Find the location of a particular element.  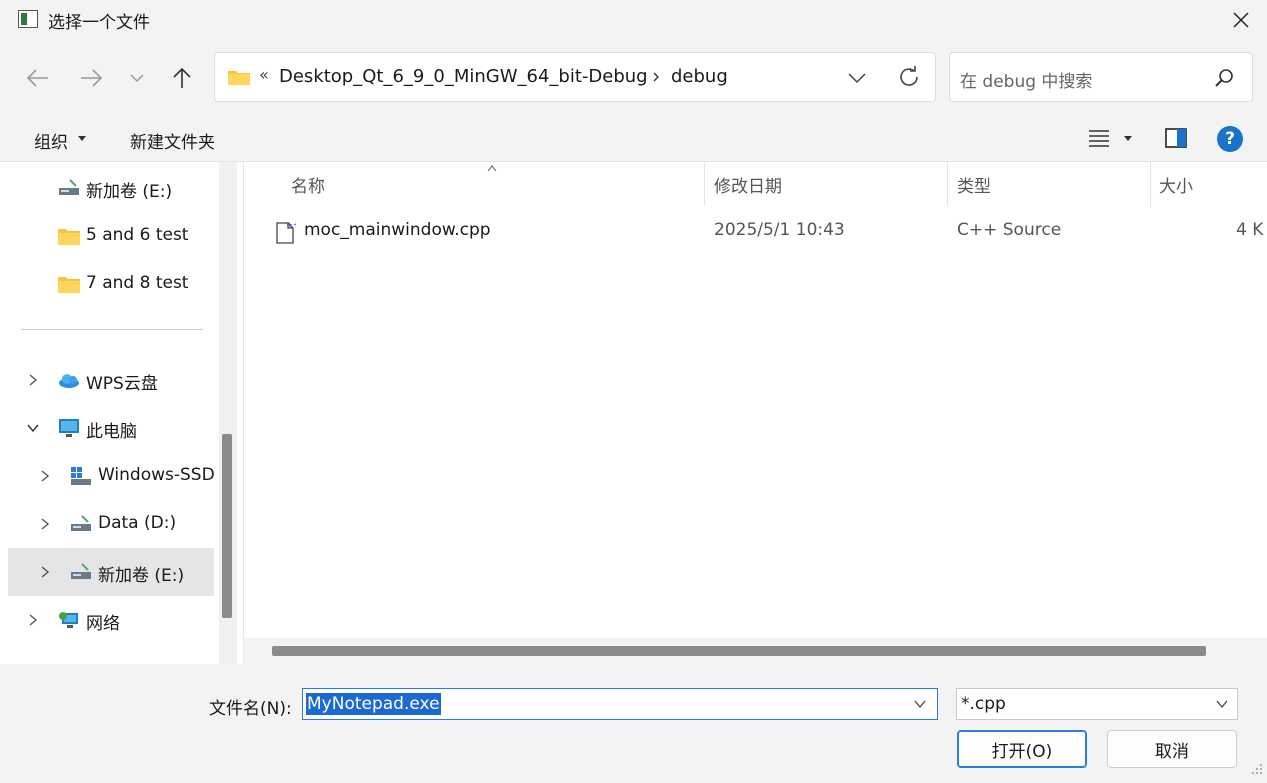

sidebar-item-drive-e-quick: 新加卷 (E:) is located at coordinates (111, 188).